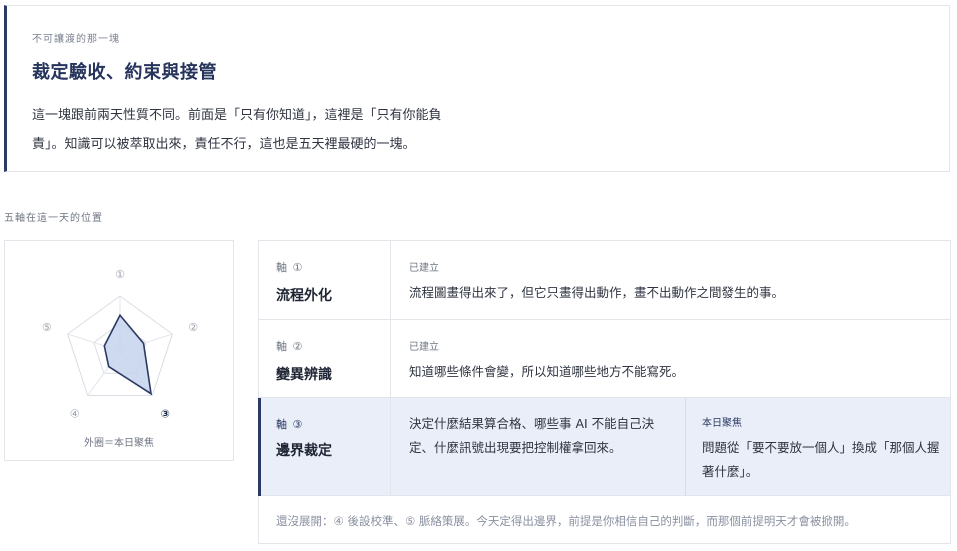  I want to click on axis-number: 軸 ①, so click(290, 267).